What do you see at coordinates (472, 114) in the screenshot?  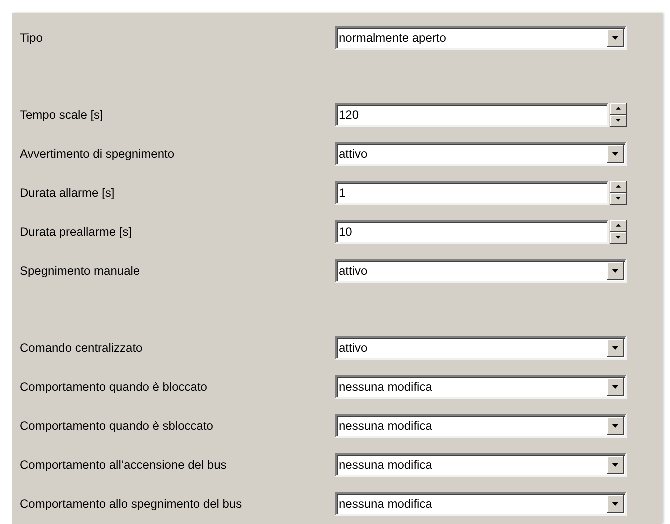 I see `number-field: 120` at bounding box center [472, 114].